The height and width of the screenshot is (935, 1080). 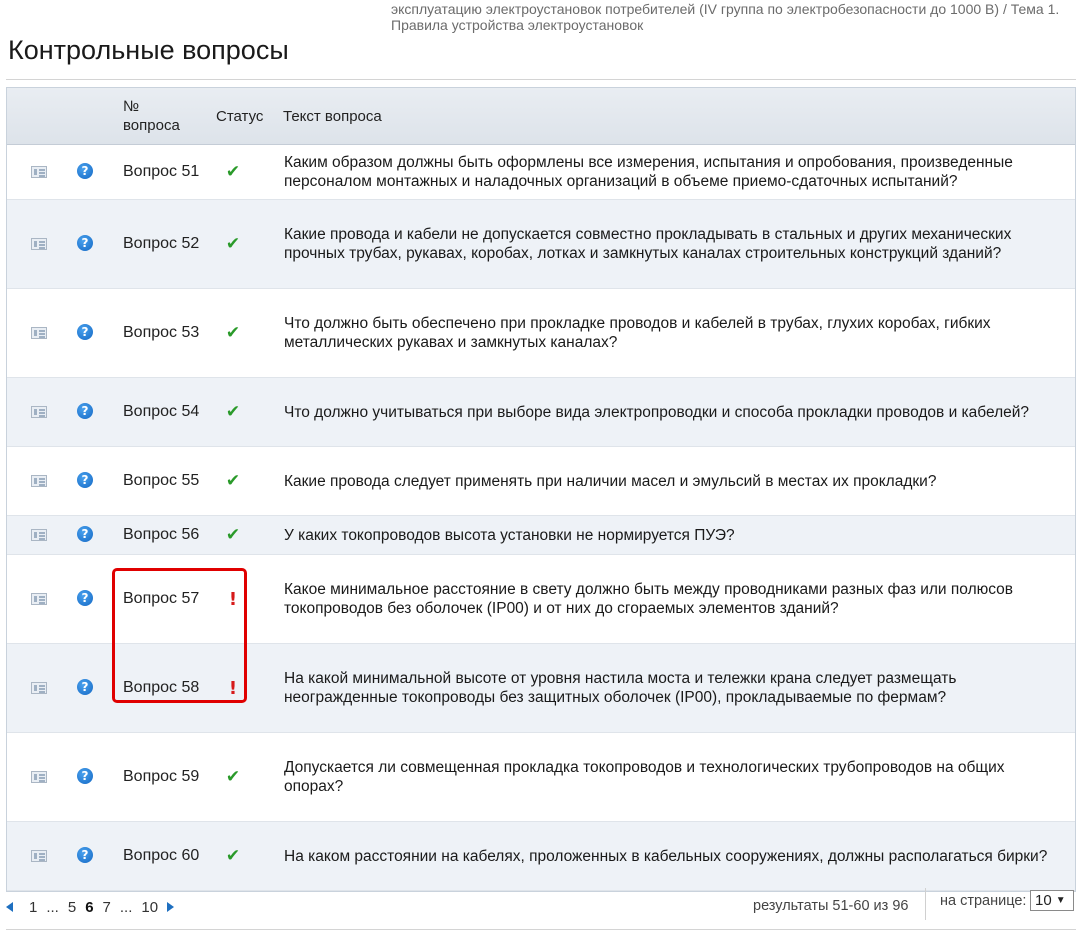 I want to click on triangle-left-icon, so click(x=9, y=907).